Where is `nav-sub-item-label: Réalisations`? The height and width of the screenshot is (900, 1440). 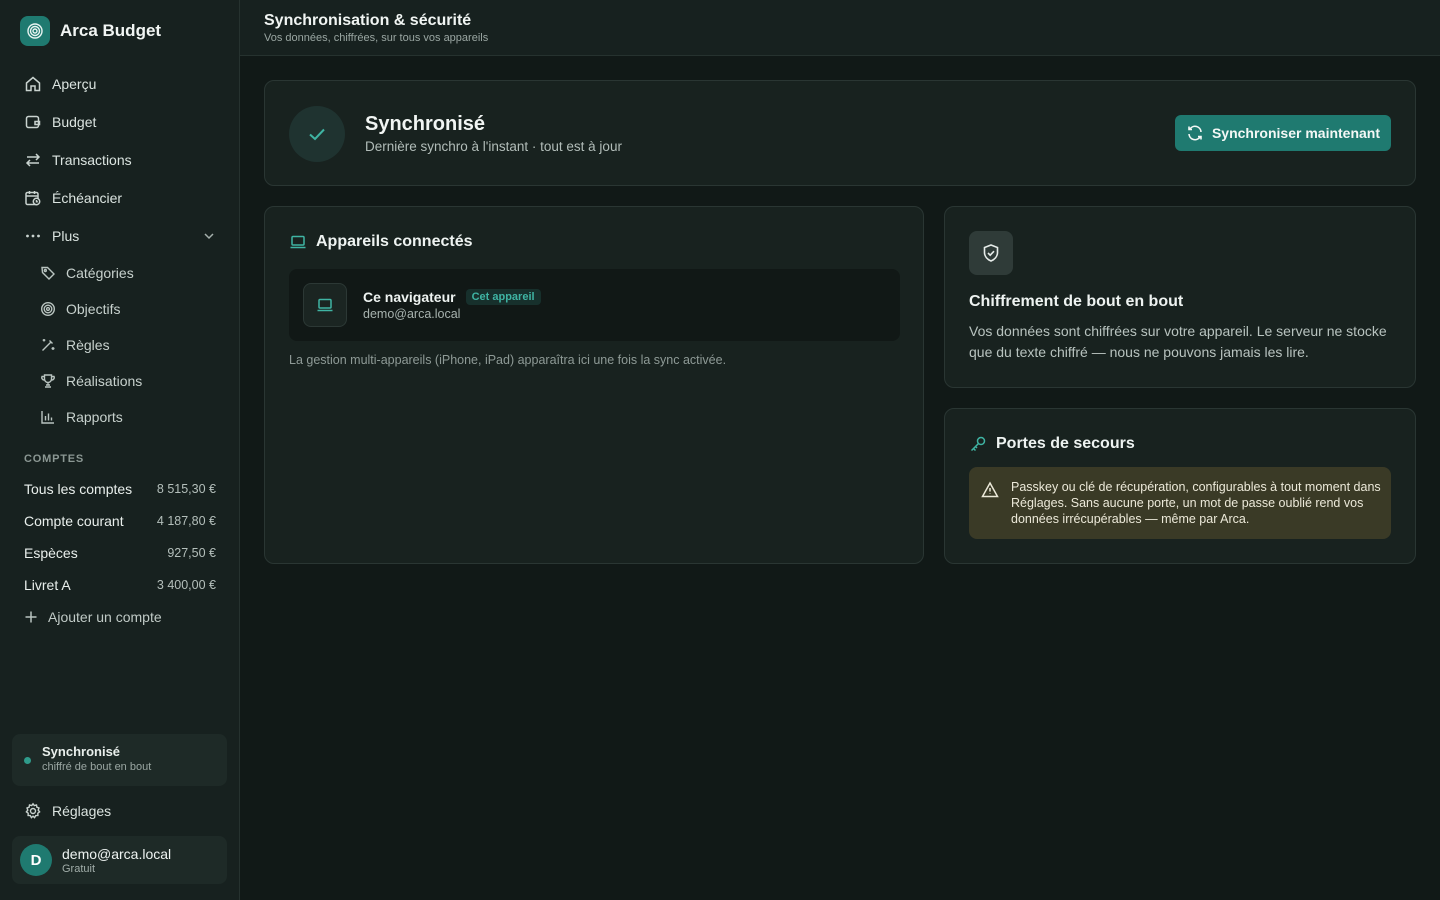 nav-sub-item-label: Réalisations is located at coordinates (104, 381).